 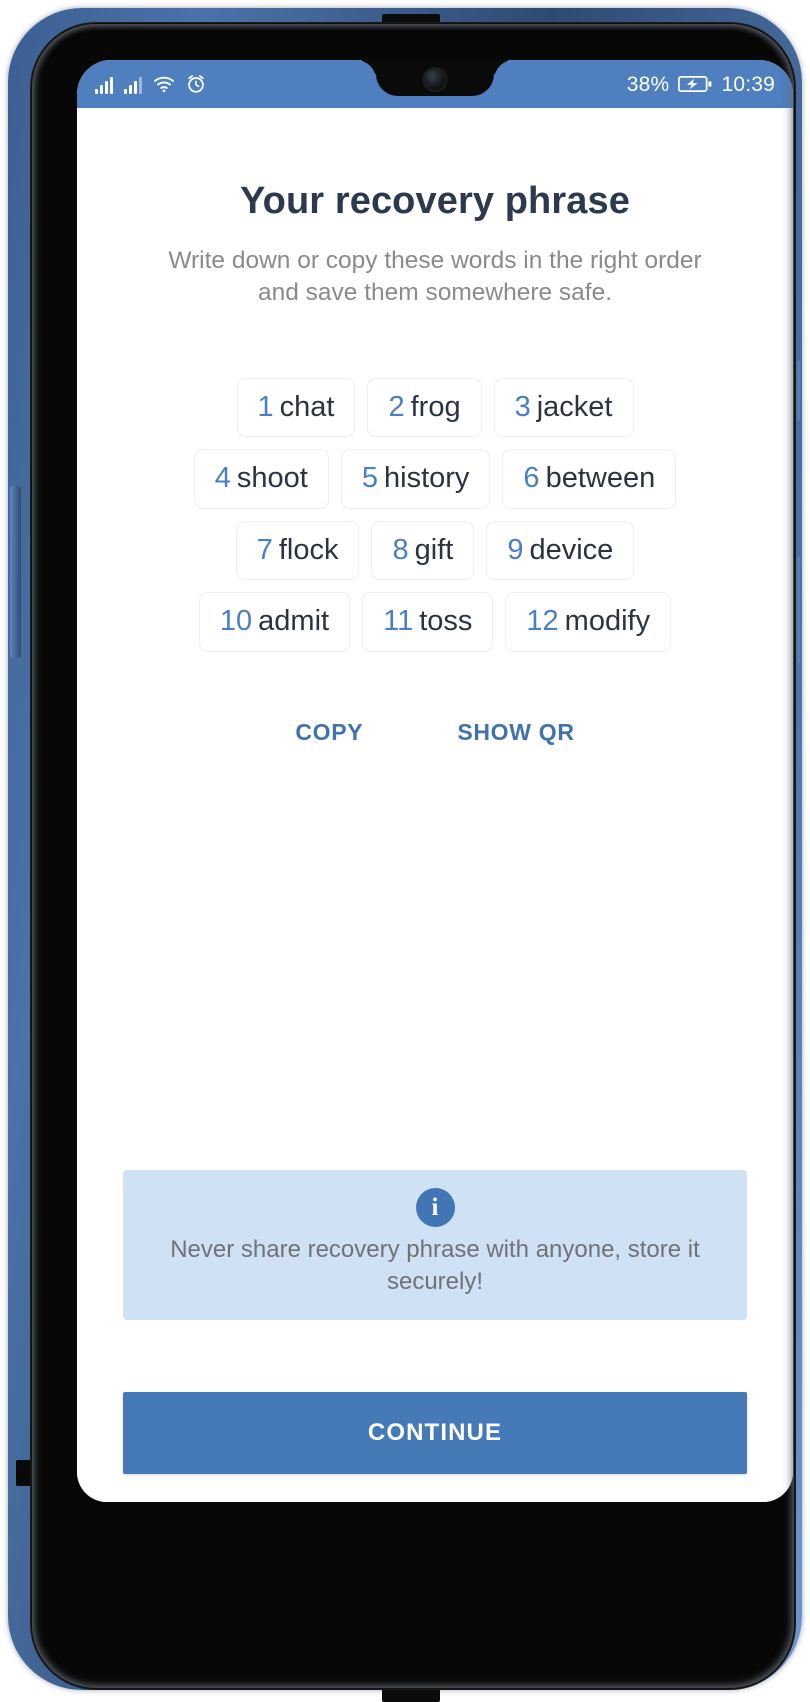 I want to click on phrase-actions: COPY SHOW QR, so click(x=435, y=732).